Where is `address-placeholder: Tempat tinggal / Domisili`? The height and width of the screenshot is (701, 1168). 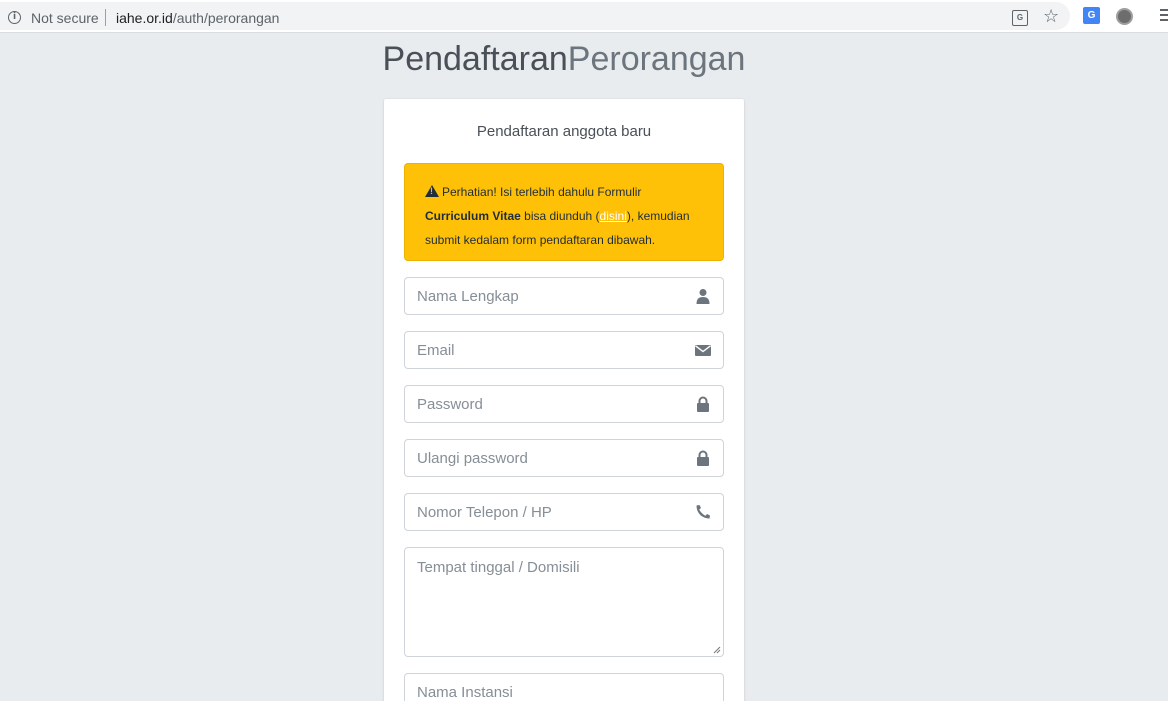 address-placeholder: Tempat tinggal / Domisili is located at coordinates (498, 567).